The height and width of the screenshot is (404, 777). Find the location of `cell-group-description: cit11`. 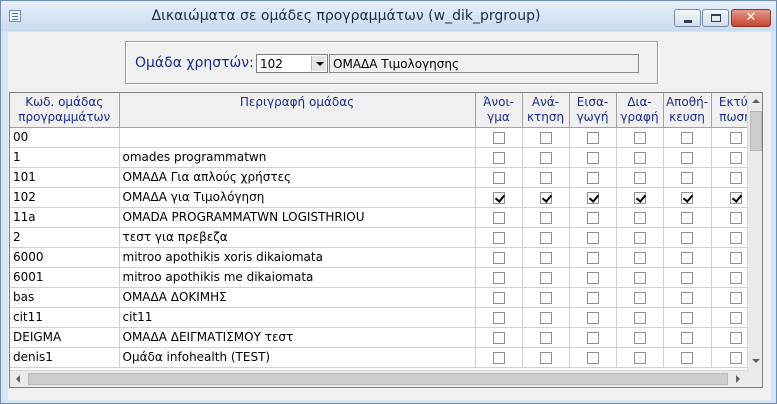

cell-group-description: cit11 is located at coordinates (297, 317).